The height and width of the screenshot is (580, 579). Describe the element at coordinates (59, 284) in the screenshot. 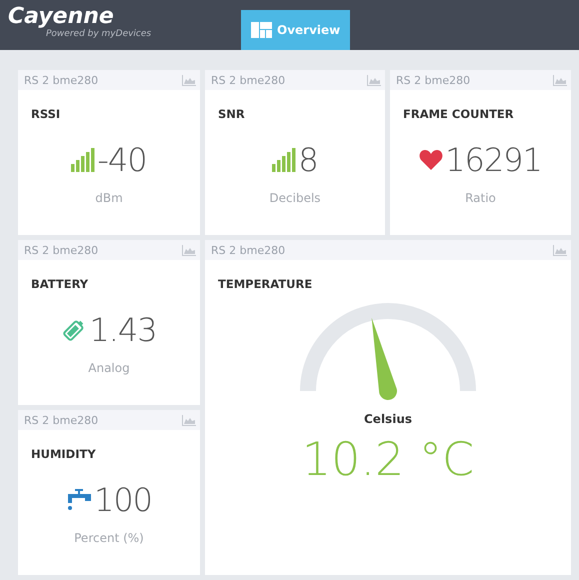

I see `widget-title: BATTERY` at that location.